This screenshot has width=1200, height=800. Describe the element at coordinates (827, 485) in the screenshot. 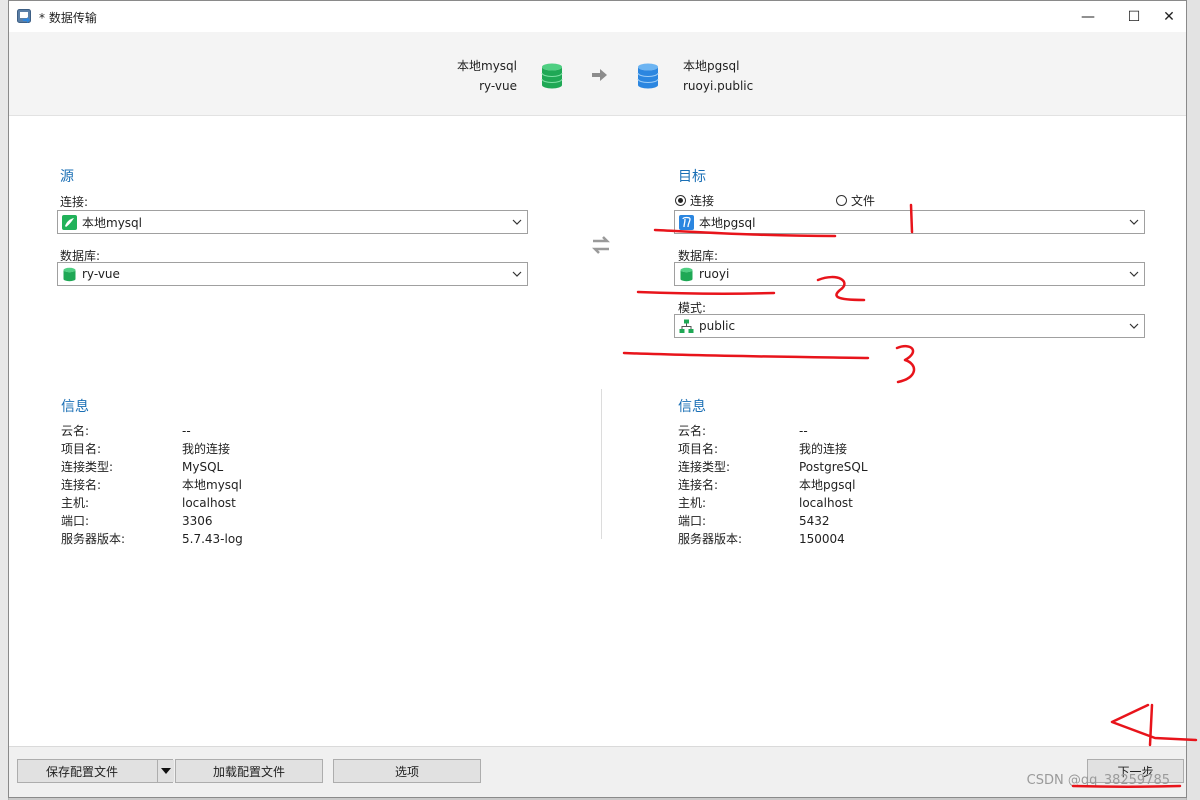

I see `info-value: 本地pgsql` at that location.